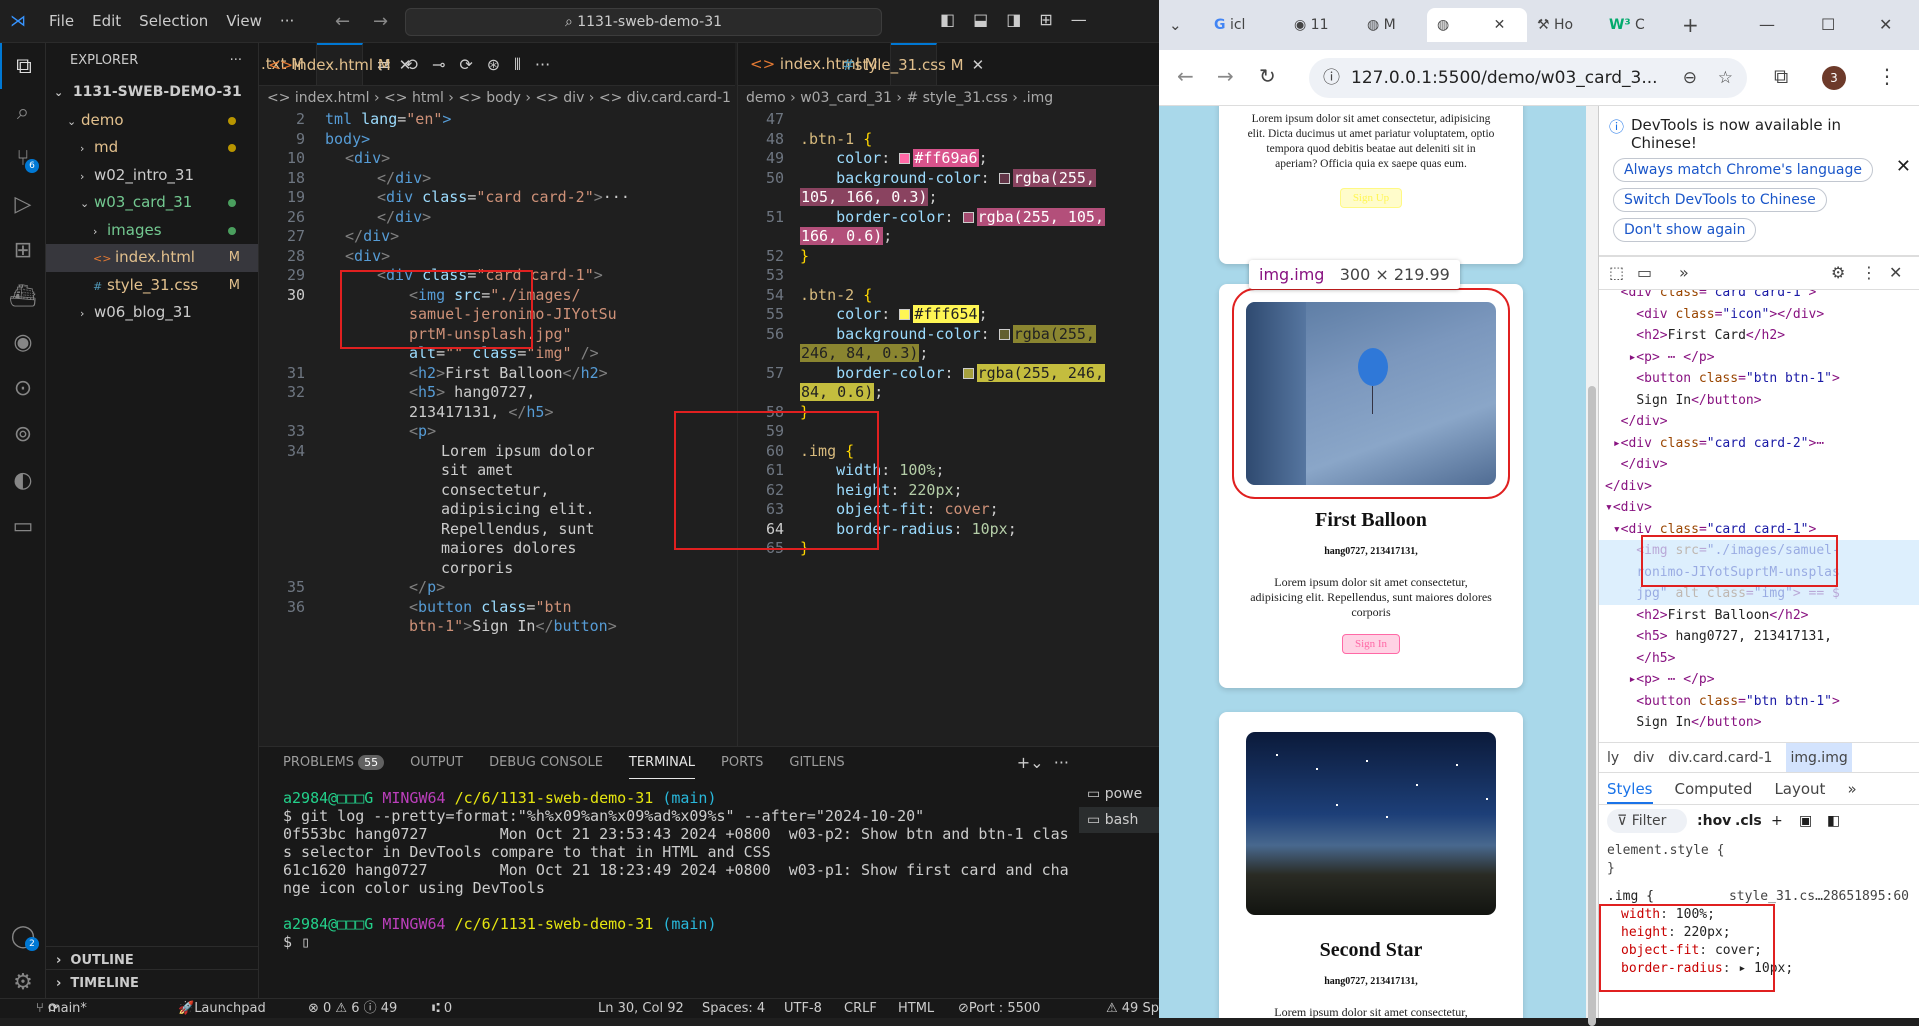 This screenshot has width=1919, height=1026. Describe the element at coordinates (436, 763) in the screenshot. I see `tab-output: OUTPUT` at that location.